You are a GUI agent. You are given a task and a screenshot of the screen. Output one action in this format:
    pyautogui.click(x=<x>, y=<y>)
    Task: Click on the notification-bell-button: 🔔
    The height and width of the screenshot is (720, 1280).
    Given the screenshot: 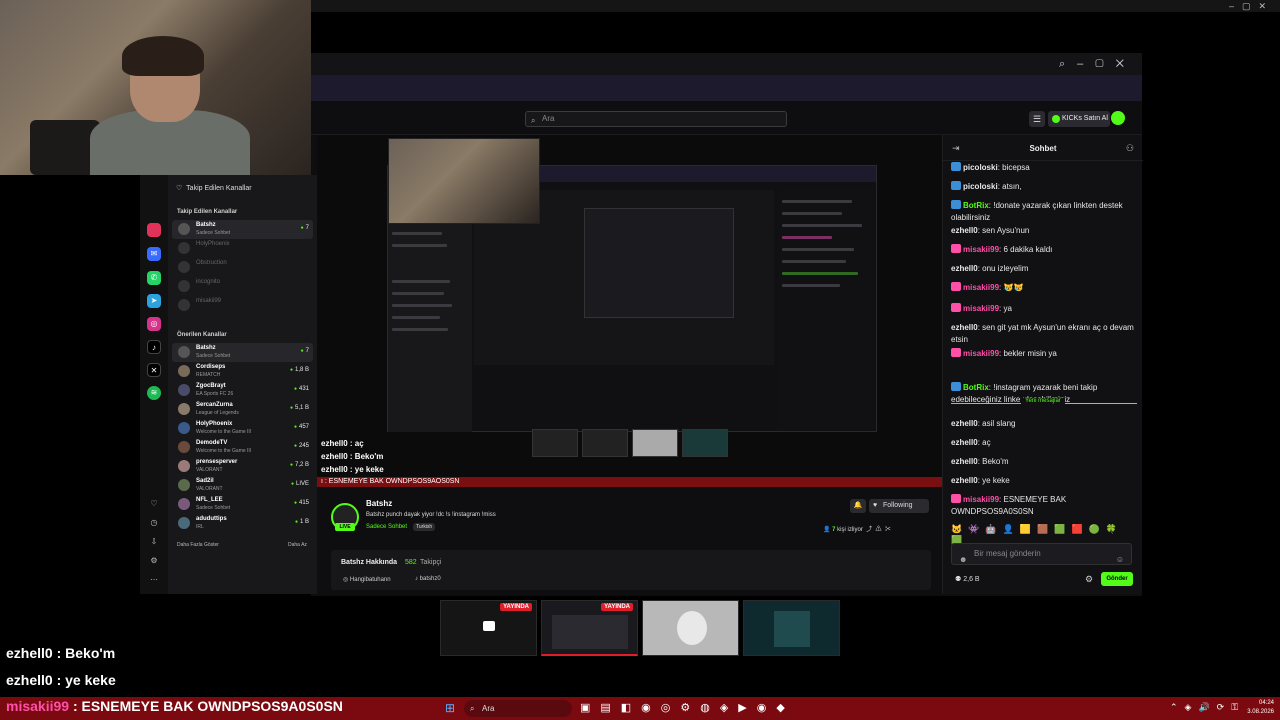 What is the action you would take?
    pyautogui.click(x=858, y=506)
    